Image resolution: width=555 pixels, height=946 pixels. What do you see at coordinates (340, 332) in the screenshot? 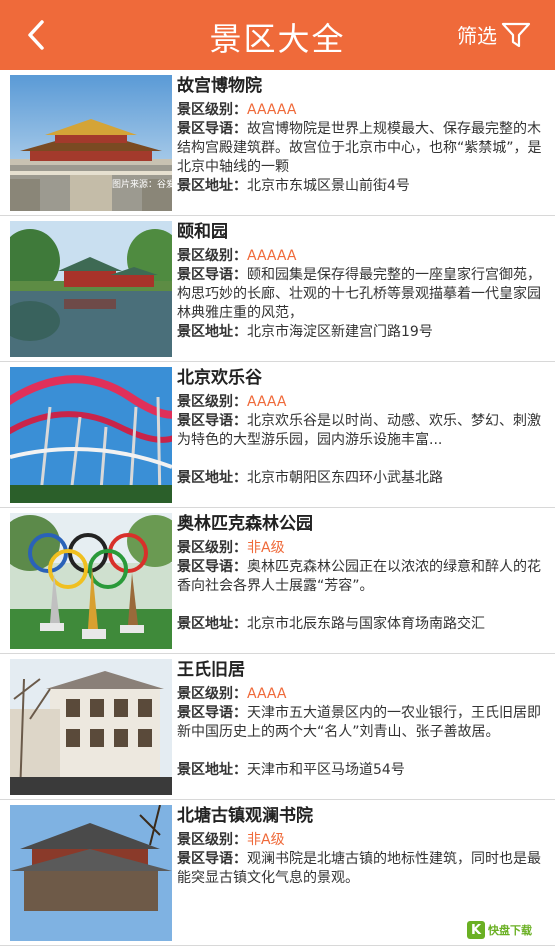
I see `address-text: 北京市海淀区新建宫门路19号` at bounding box center [340, 332].